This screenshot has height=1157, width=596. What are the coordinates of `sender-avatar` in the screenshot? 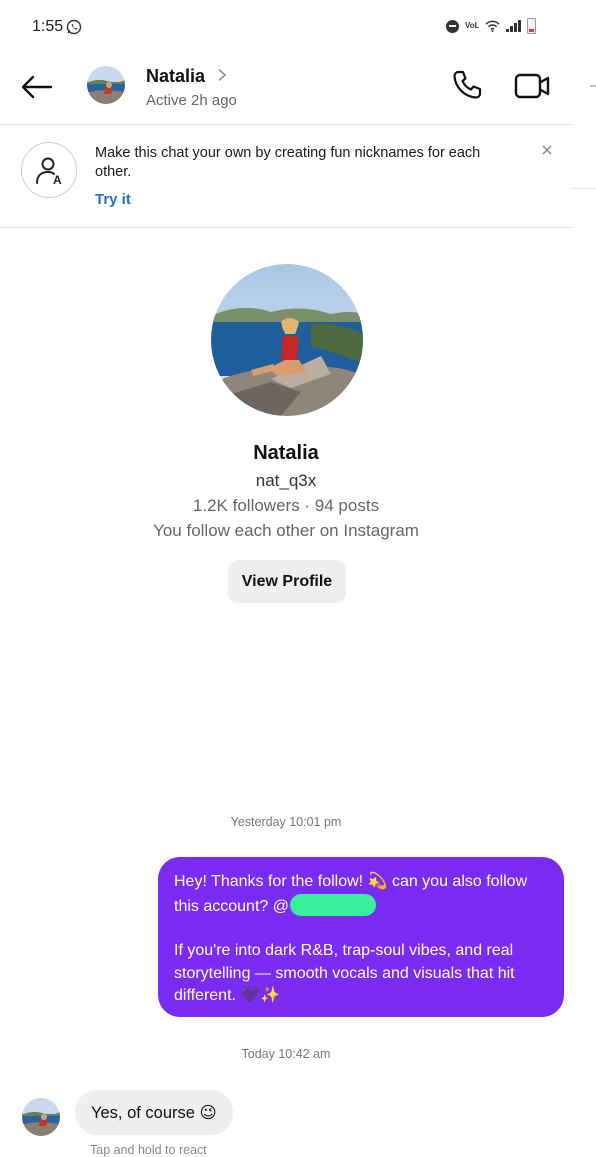 It's located at (41, 1117).